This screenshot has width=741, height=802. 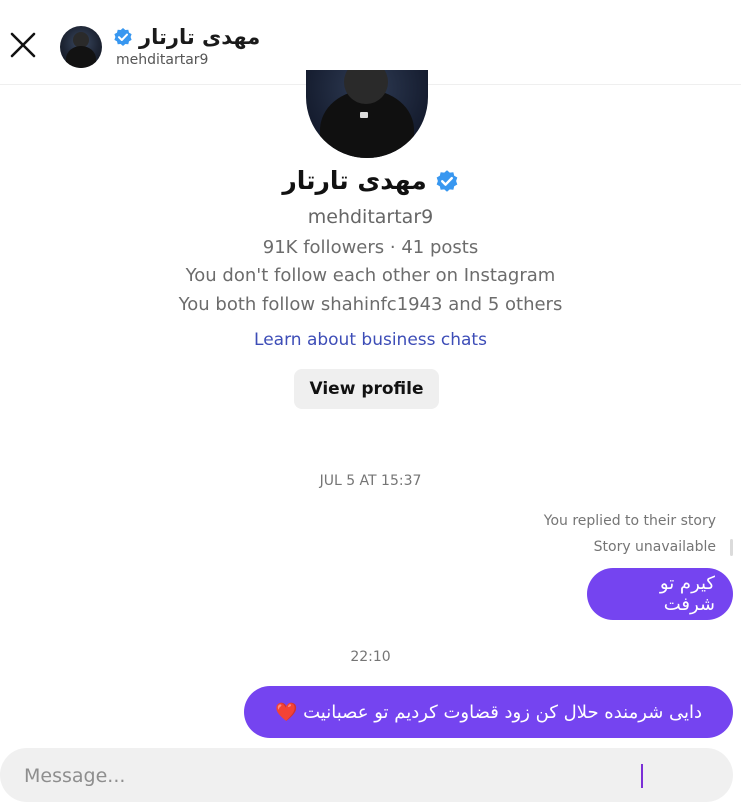 I want to click on text-cursor, so click(x=642, y=776).